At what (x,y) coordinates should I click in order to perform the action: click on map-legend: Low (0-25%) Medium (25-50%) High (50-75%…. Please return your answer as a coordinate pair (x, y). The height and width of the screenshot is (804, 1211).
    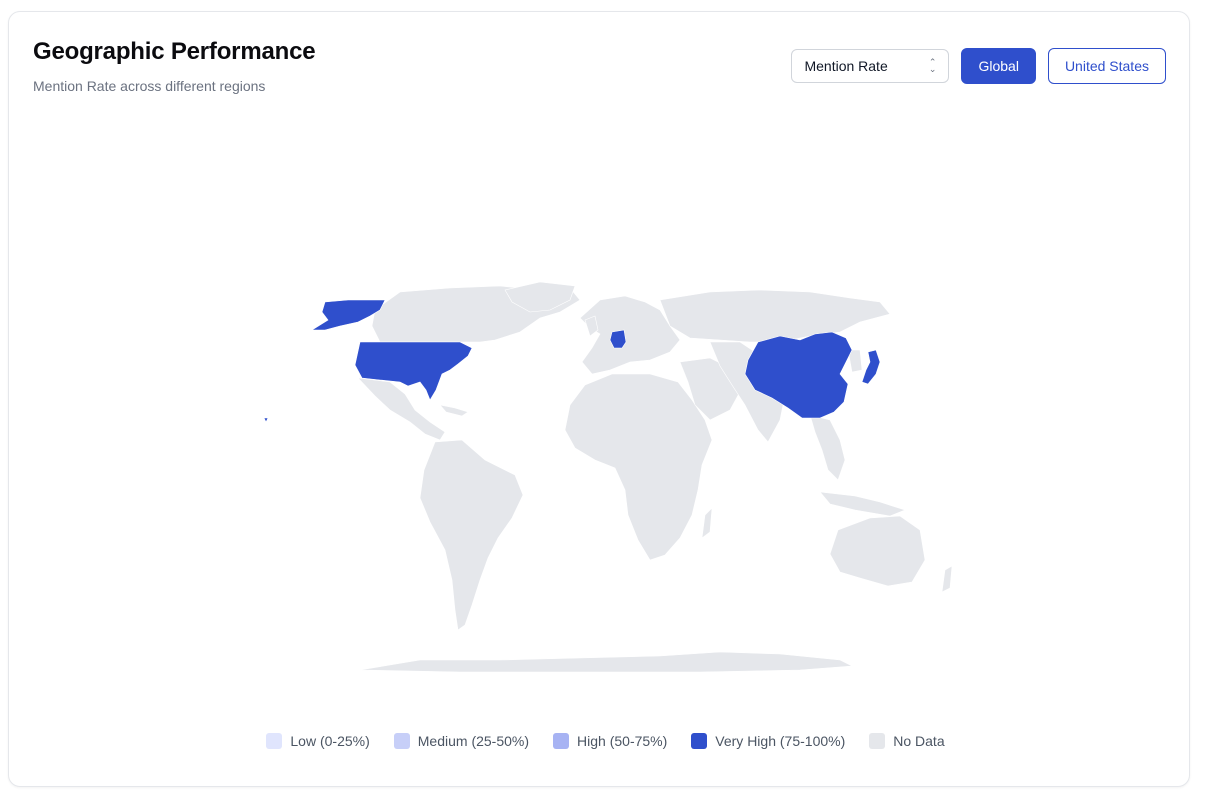
    Looking at the image, I should click on (605, 741).